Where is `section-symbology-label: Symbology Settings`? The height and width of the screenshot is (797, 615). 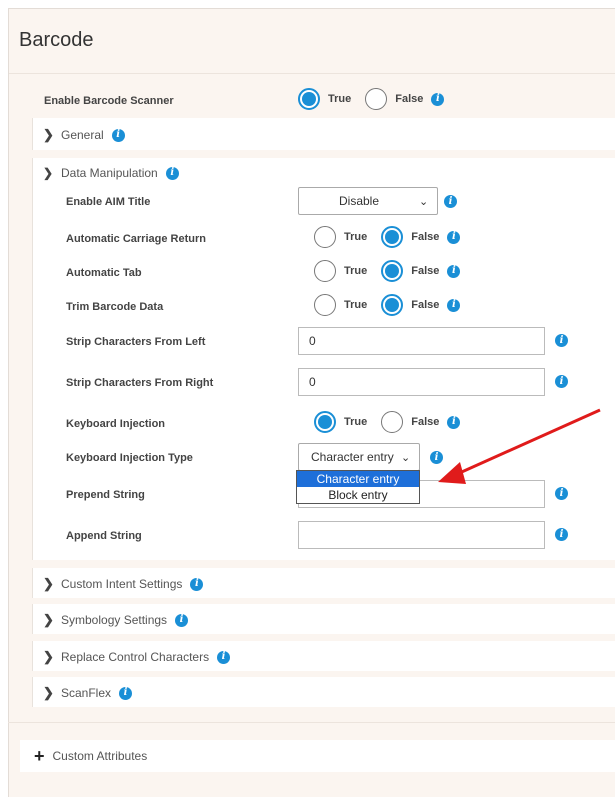 section-symbology-label: Symbology Settings is located at coordinates (114, 620).